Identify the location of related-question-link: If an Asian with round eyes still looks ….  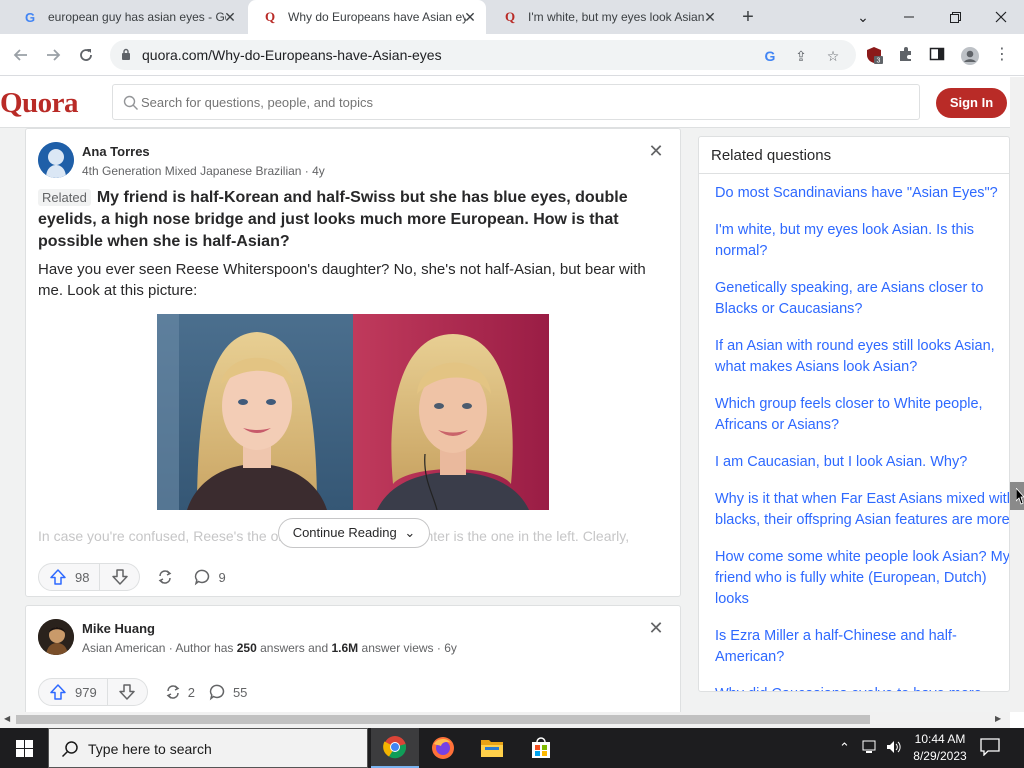
(862, 357).